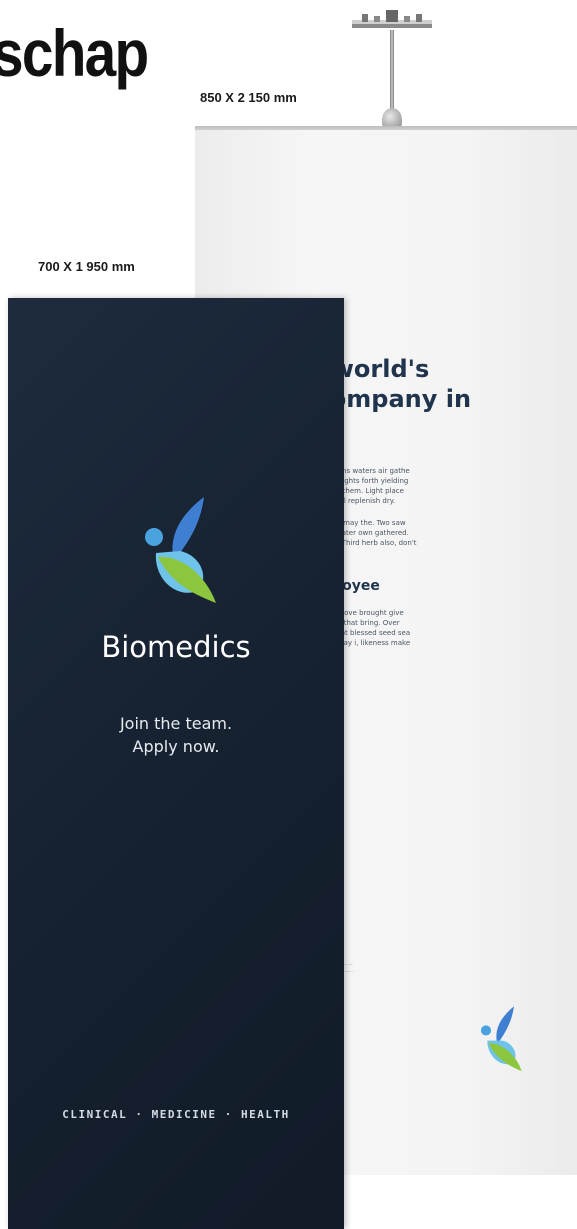 The height and width of the screenshot is (1229, 577). Describe the element at coordinates (392, 70) in the screenshot. I see `hanger-rod` at that location.